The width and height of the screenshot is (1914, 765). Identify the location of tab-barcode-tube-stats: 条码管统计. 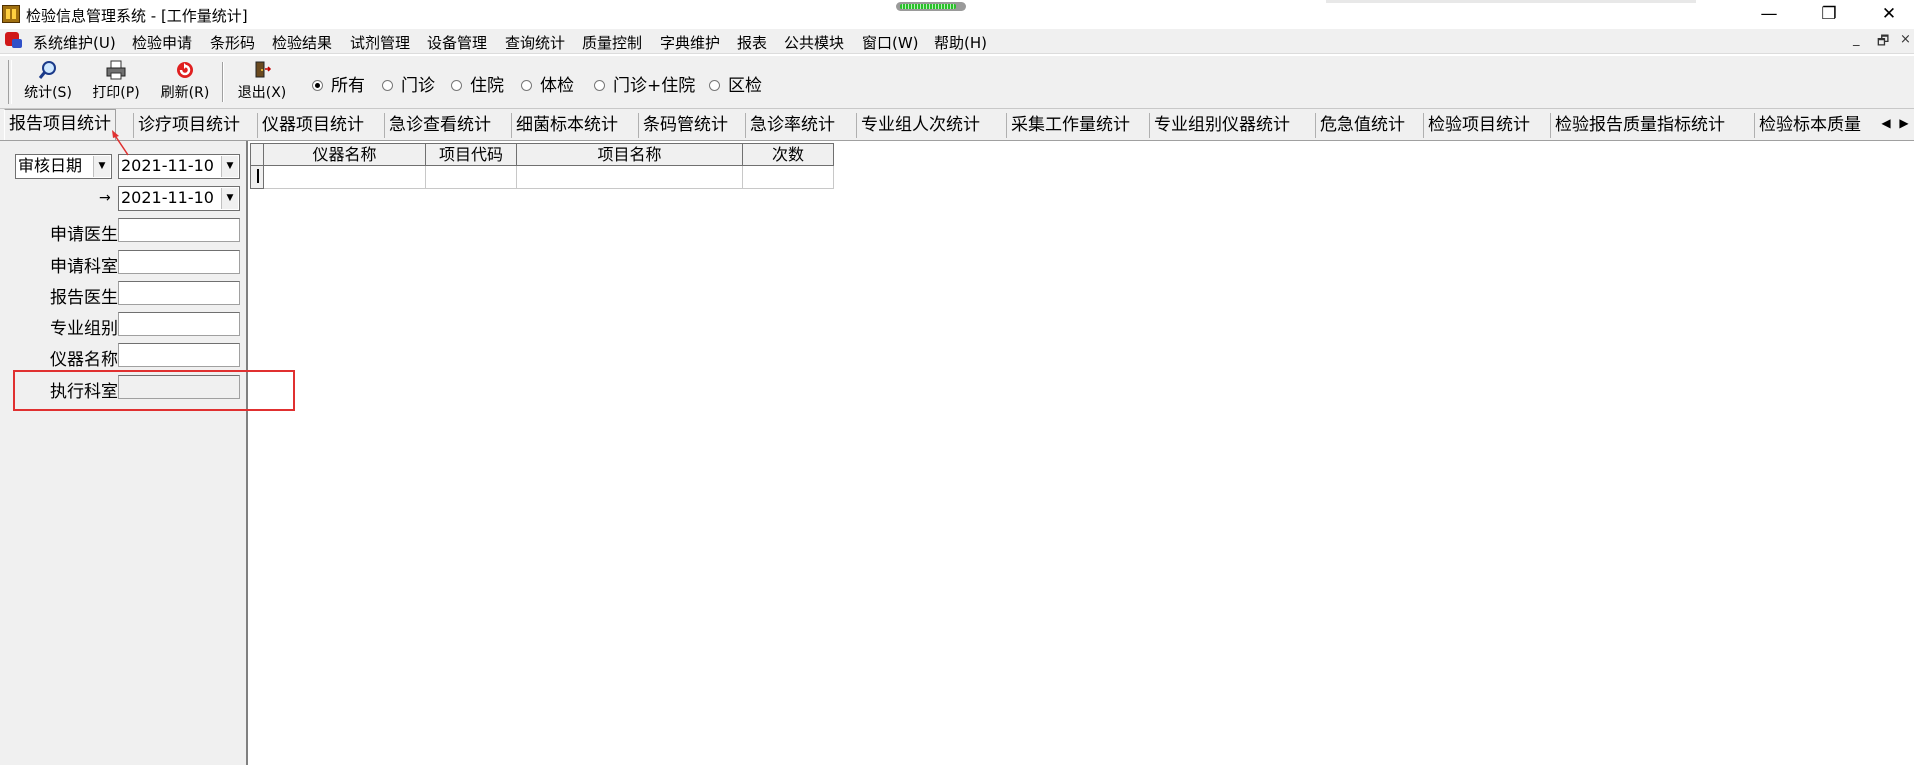
(685, 125).